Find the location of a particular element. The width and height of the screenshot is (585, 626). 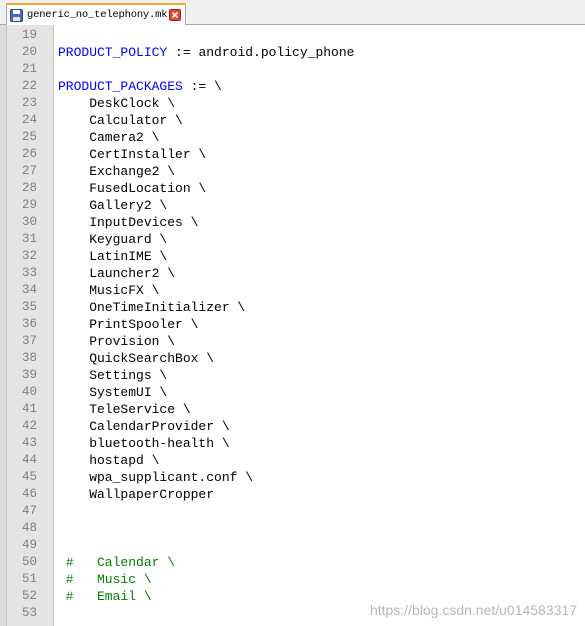

code-line: 32 LatinIME \ is located at coordinates (292, 256).